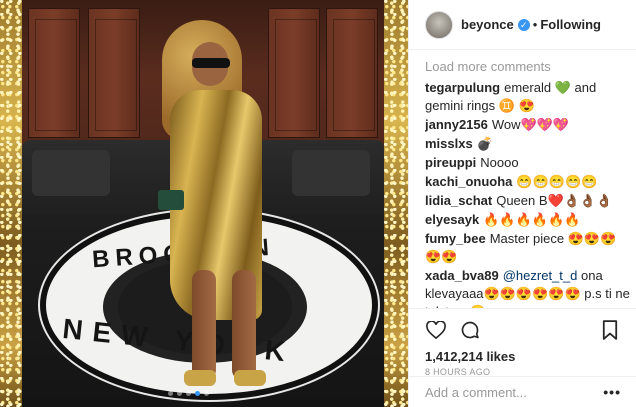  I want to click on comment-text: 🔥🔥🔥🔥🔥🔥, so click(532, 219).